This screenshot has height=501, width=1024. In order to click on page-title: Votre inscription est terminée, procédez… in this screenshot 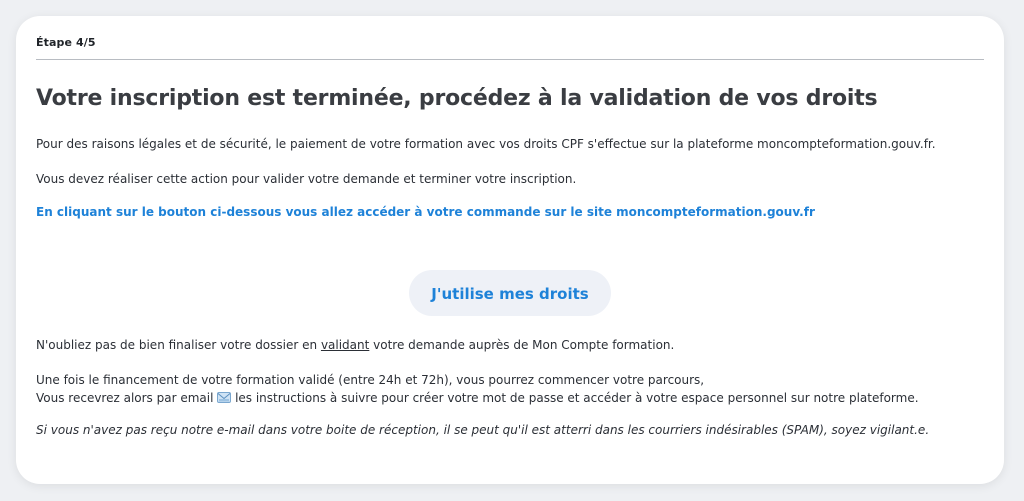, I will do `click(457, 98)`.